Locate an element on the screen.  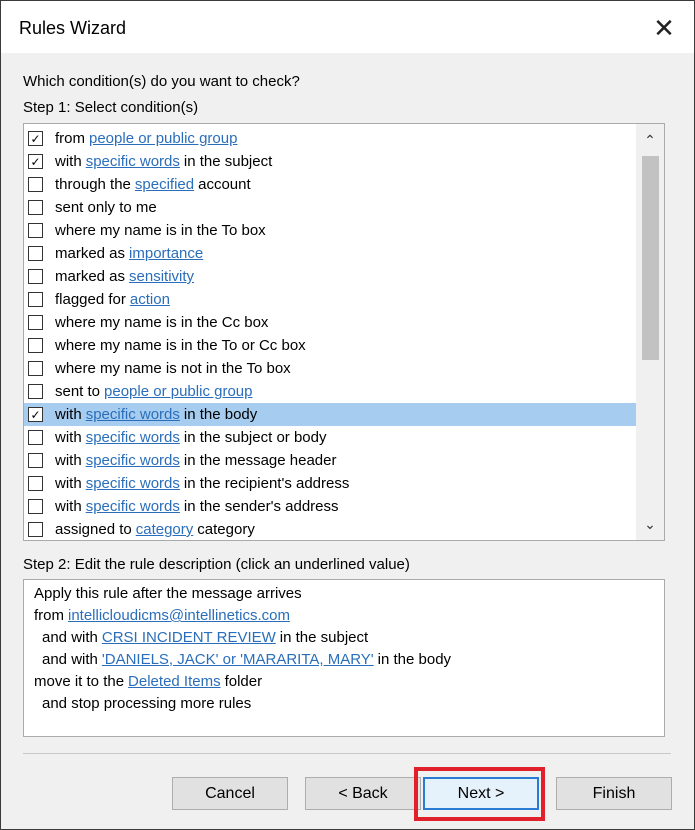
condition-row: sent to people or public group is located at coordinates (330, 391).